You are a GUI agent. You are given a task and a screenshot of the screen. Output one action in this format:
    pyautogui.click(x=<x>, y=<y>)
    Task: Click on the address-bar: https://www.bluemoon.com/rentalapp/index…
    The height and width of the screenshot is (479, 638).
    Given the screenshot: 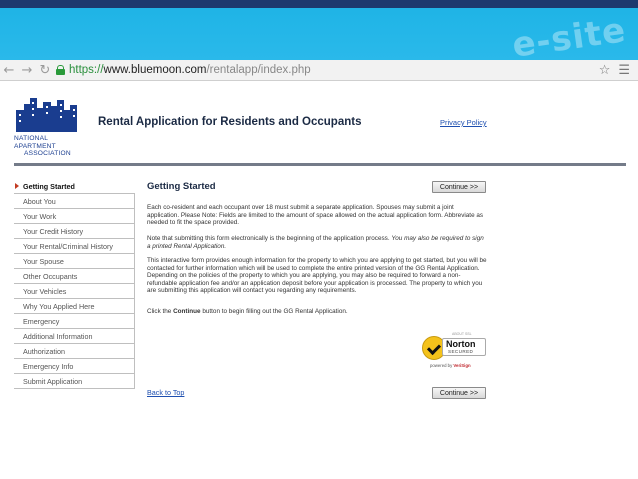 What is the action you would take?
    pyautogui.click(x=183, y=70)
    